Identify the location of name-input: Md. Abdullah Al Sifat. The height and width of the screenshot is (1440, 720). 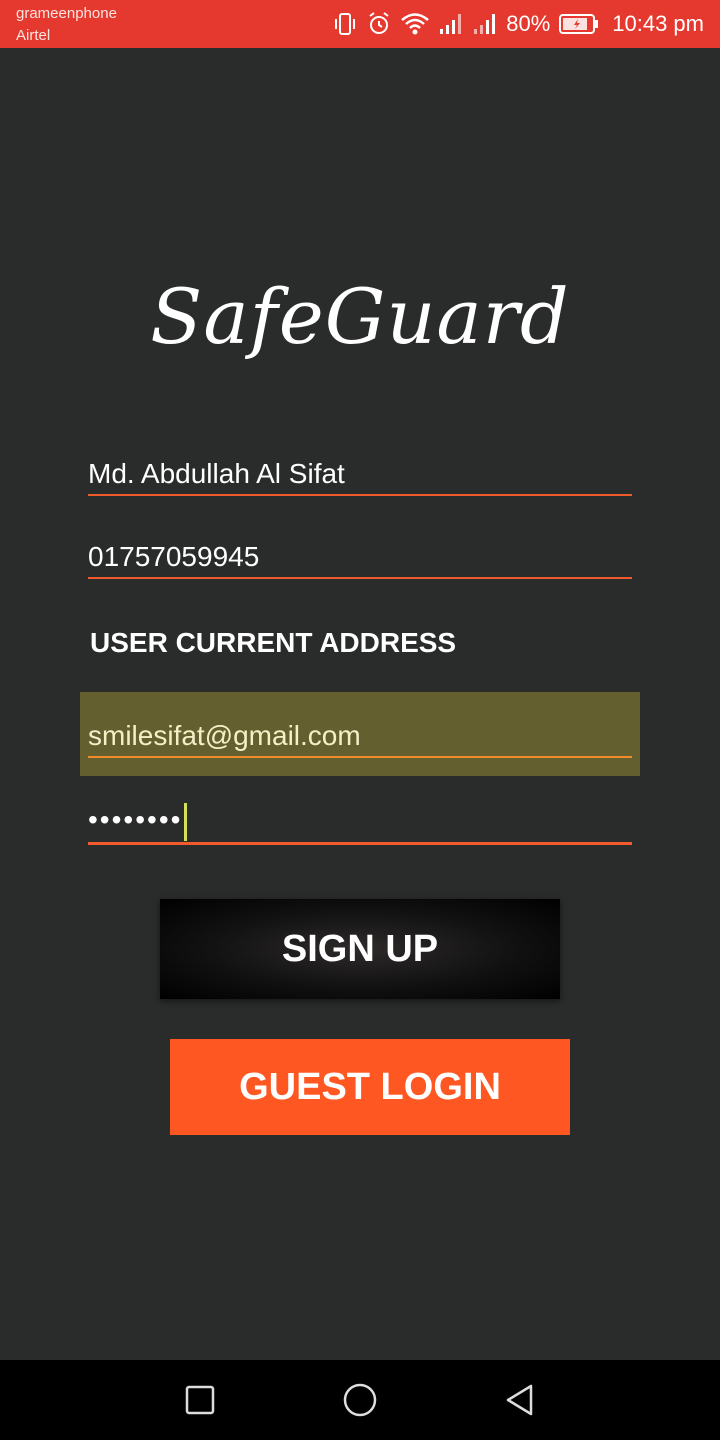
(360, 476).